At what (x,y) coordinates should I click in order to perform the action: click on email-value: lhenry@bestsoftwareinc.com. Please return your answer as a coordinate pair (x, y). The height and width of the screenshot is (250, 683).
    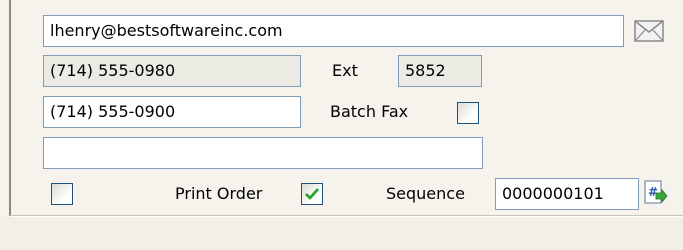
    Looking at the image, I should click on (166, 30).